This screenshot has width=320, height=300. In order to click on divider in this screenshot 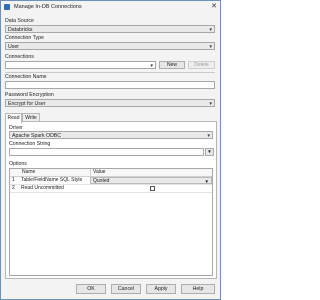, I will do `click(110, 72)`.